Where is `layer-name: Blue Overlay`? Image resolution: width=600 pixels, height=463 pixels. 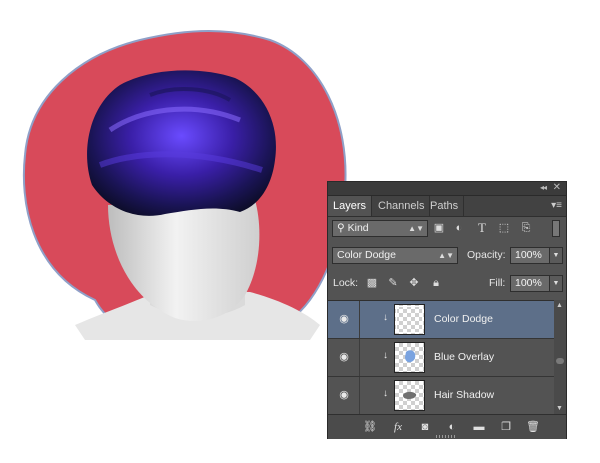
layer-name: Blue Overlay is located at coordinates (464, 357).